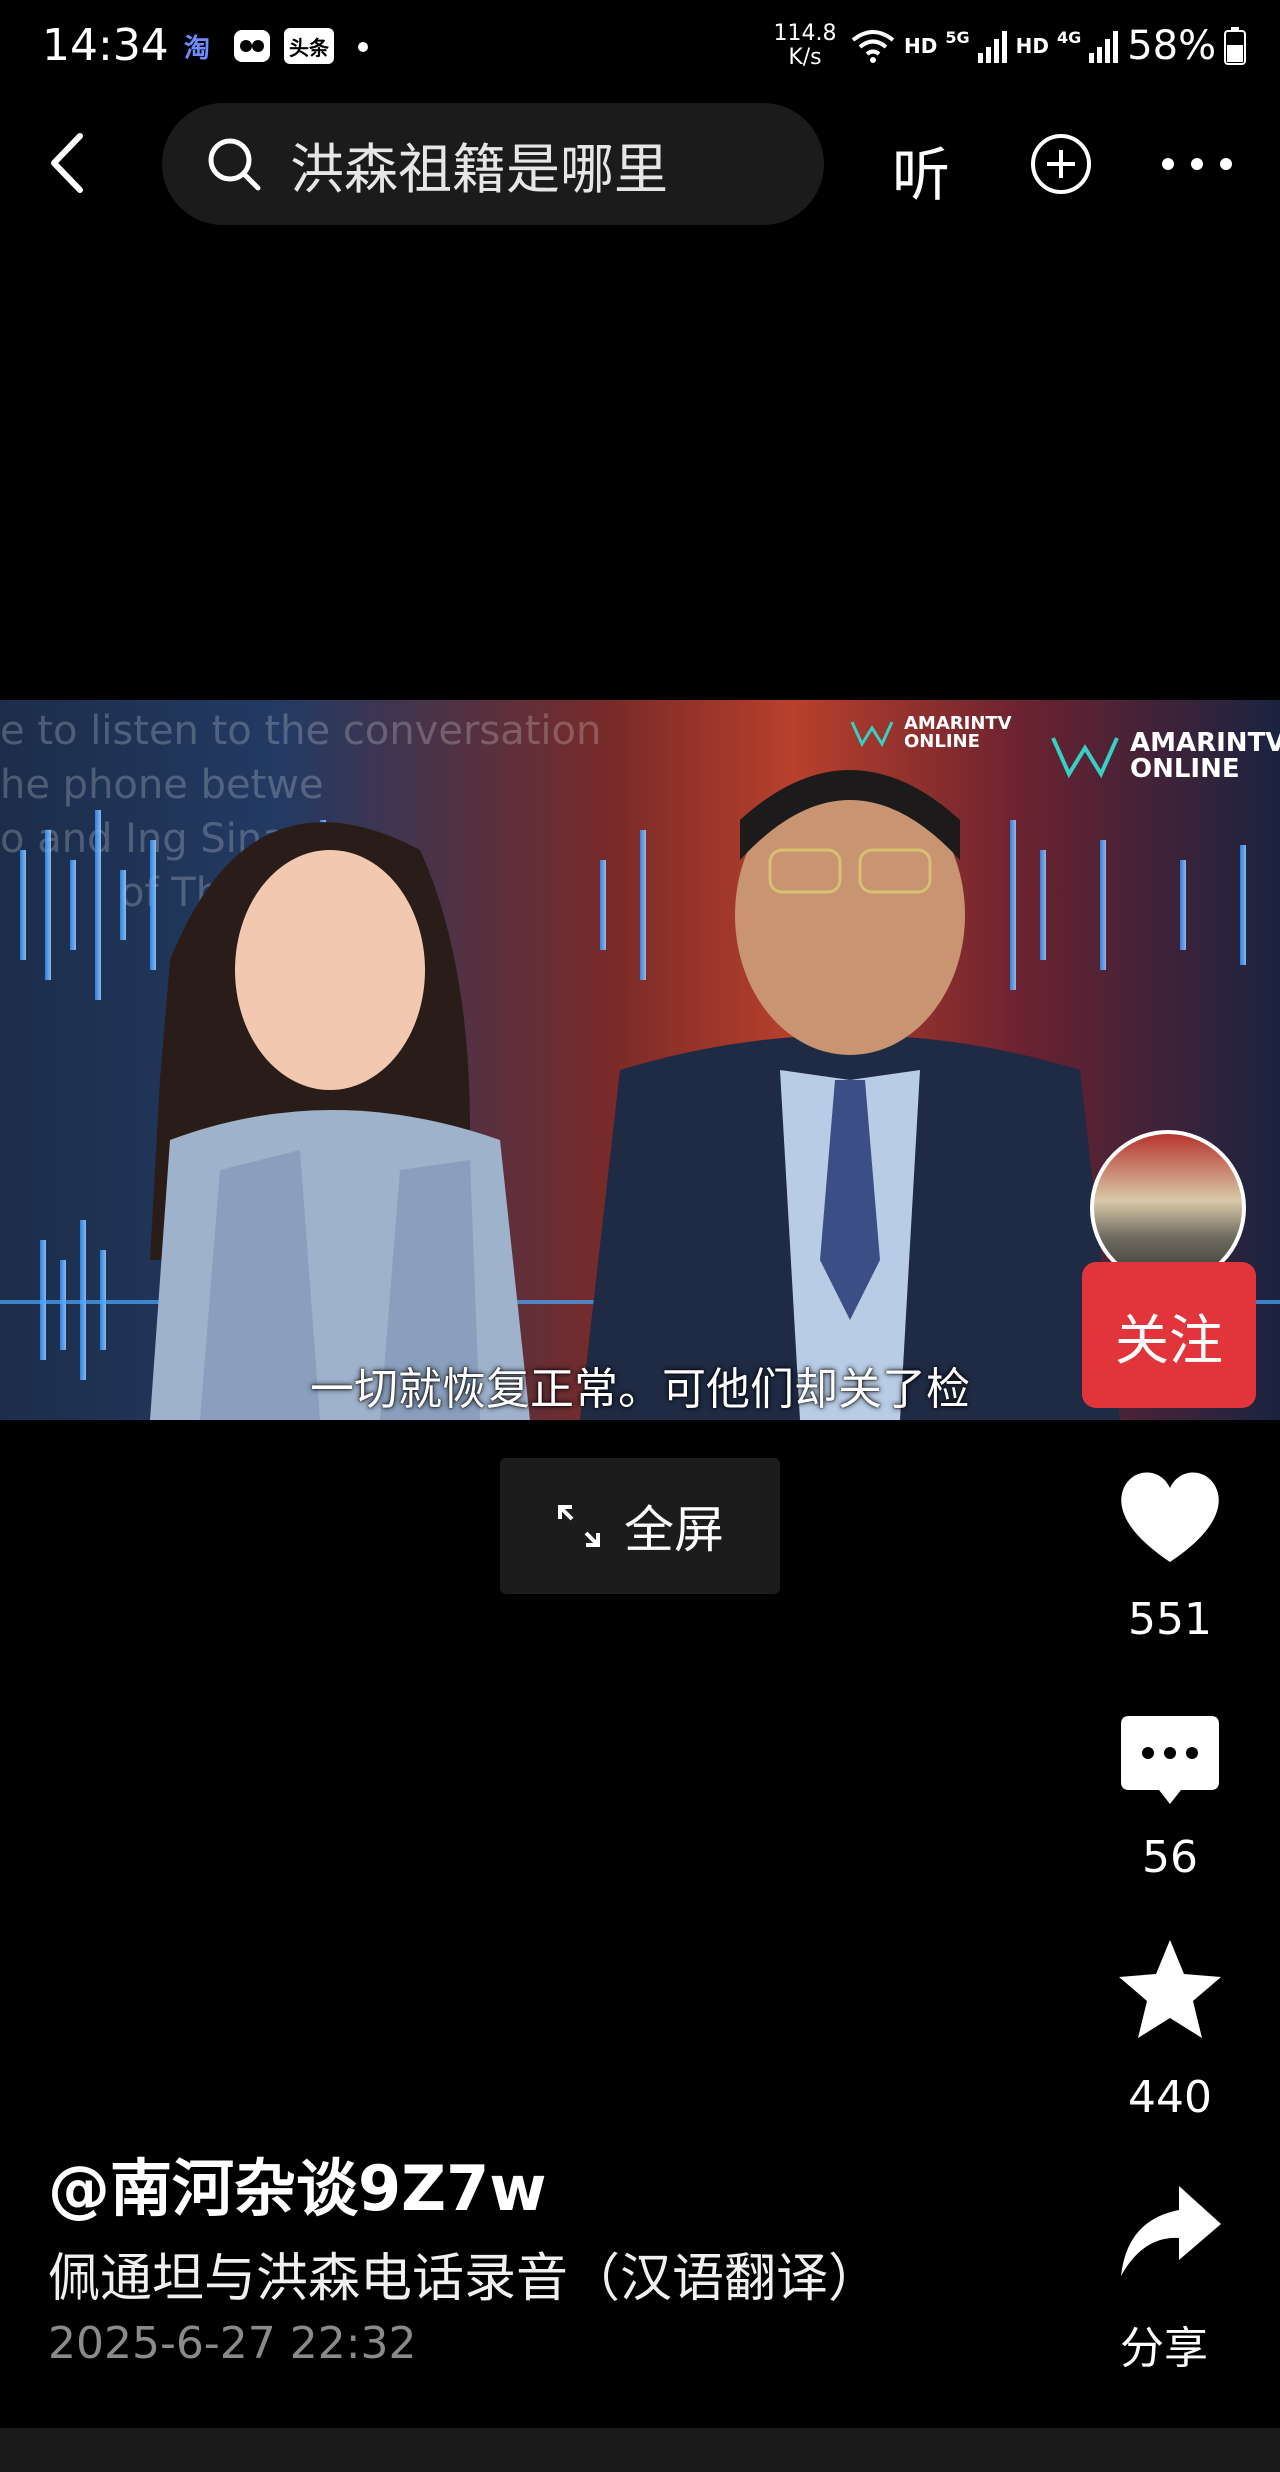 This screenshot has width=1280, height=2472. Describe the element at coordinates (1032, 46) in the screenshot. I see `hd-label-2: HD` at that location.